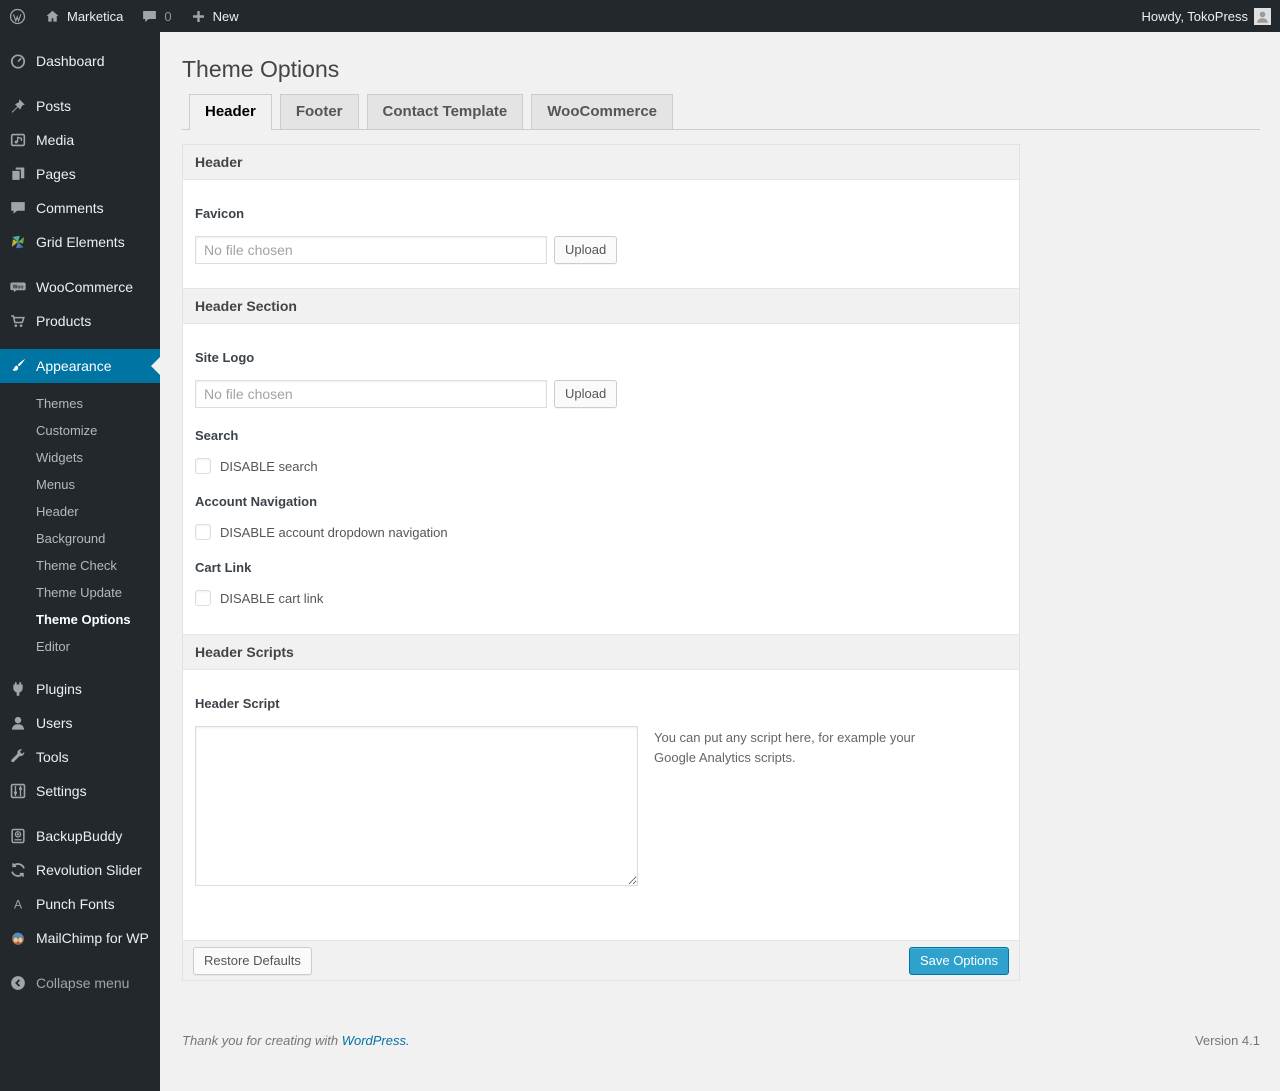 This screenshot has width=1280, height=1091. What do you see at coordinates (601, 162) in the screenshot?
I see `section-header-header: Header` at bounding box center [601, 162].